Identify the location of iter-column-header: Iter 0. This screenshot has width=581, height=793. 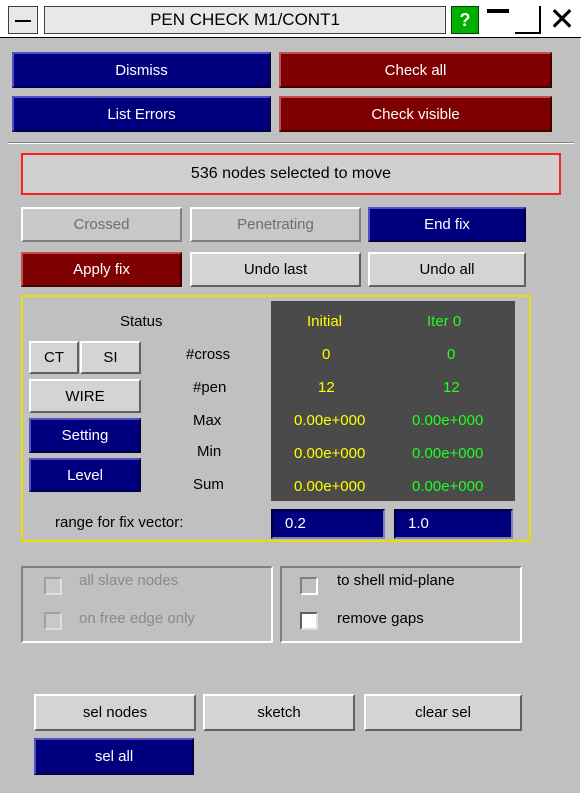
(444, 321).